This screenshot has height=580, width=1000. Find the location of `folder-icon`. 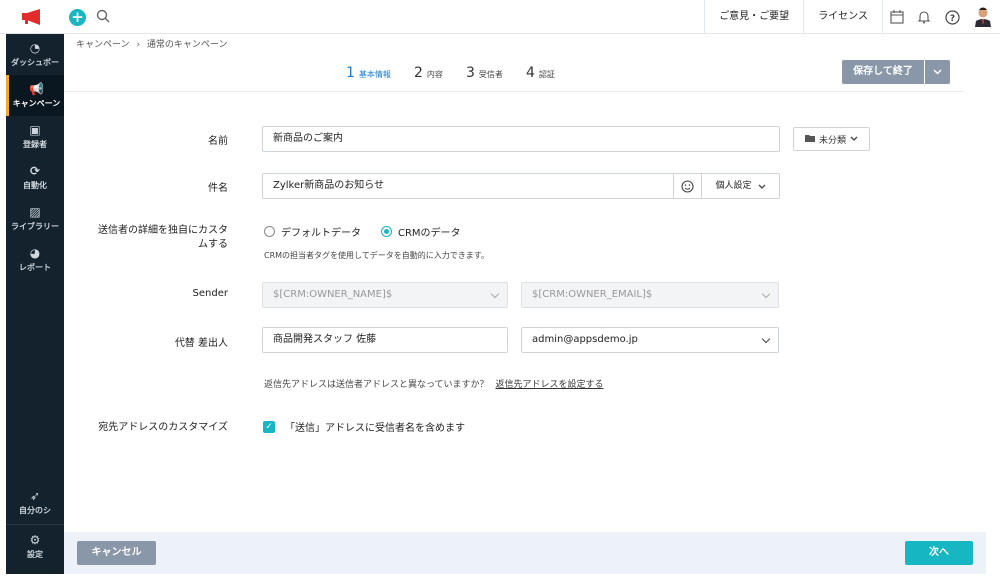

folder-icon is located at coordinates (809, 139).